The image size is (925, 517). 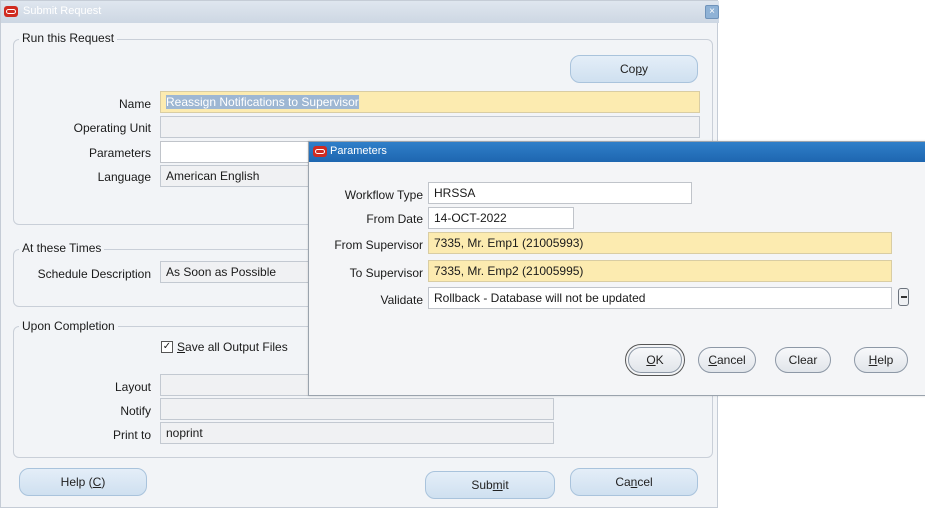 What do you see at coordinates (131, 435) in the screenshot?
I see `print-to-label: Print to` at bounding box center [131, 435].